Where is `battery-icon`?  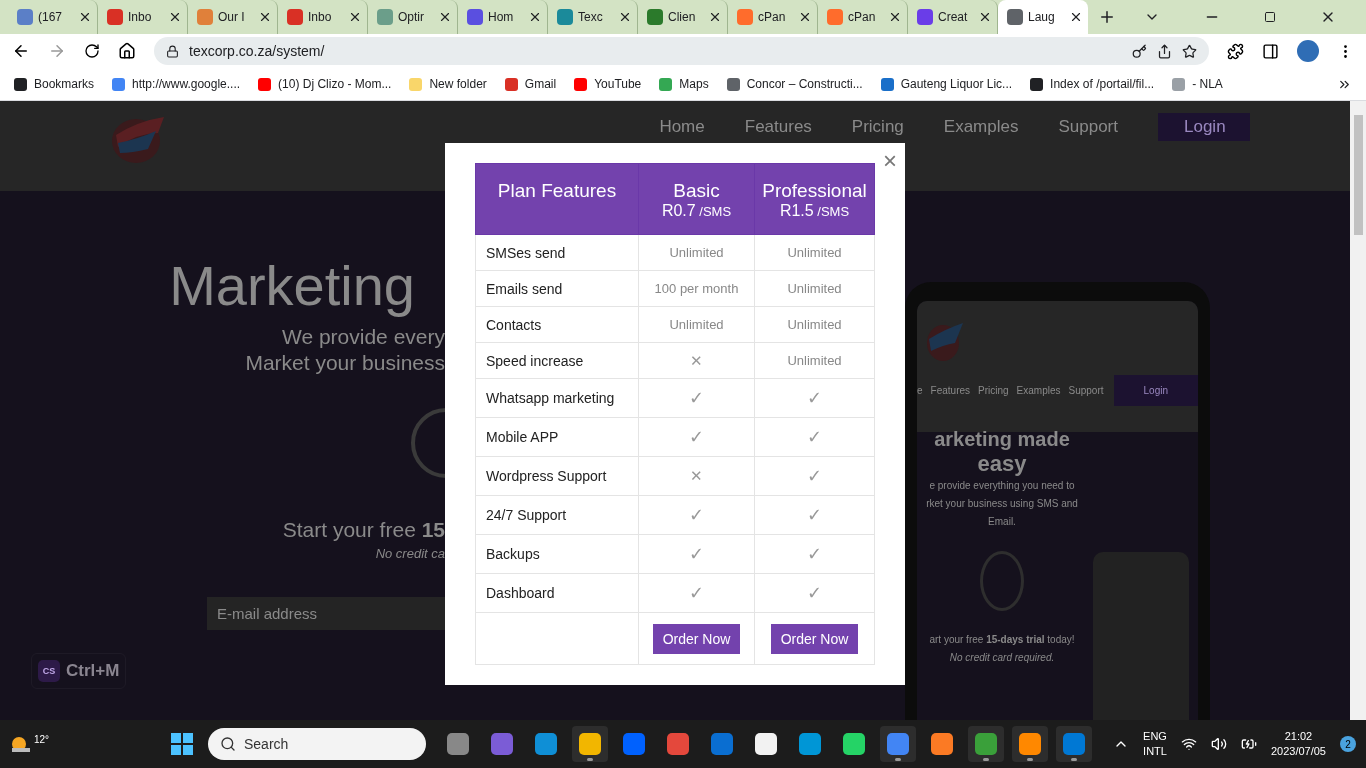
battery-icon is located at coordinates (1248, 744).